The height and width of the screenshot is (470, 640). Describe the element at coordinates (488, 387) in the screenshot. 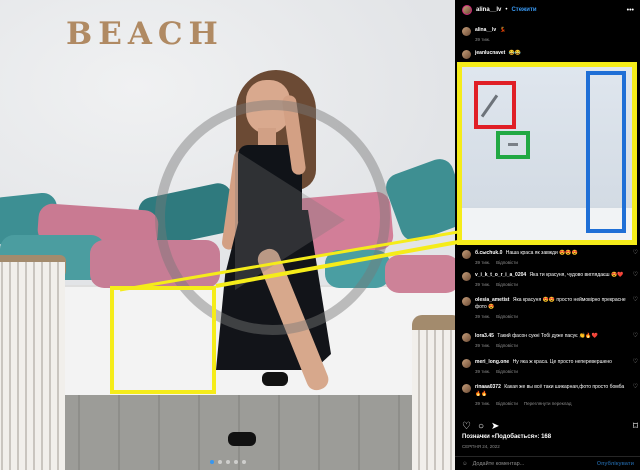

I see `comment-username: rinaaa0372` at that location.